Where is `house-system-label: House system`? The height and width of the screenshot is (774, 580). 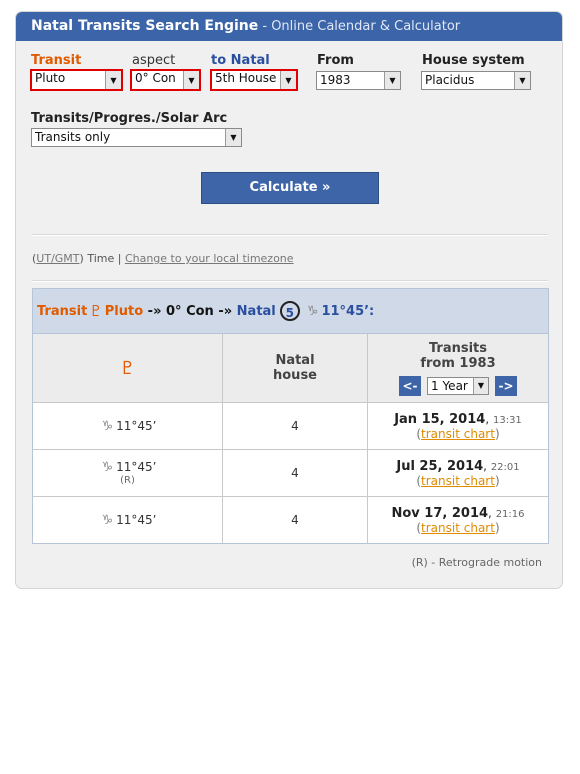 house-system-label: House system is located at coordinates (473, 60).